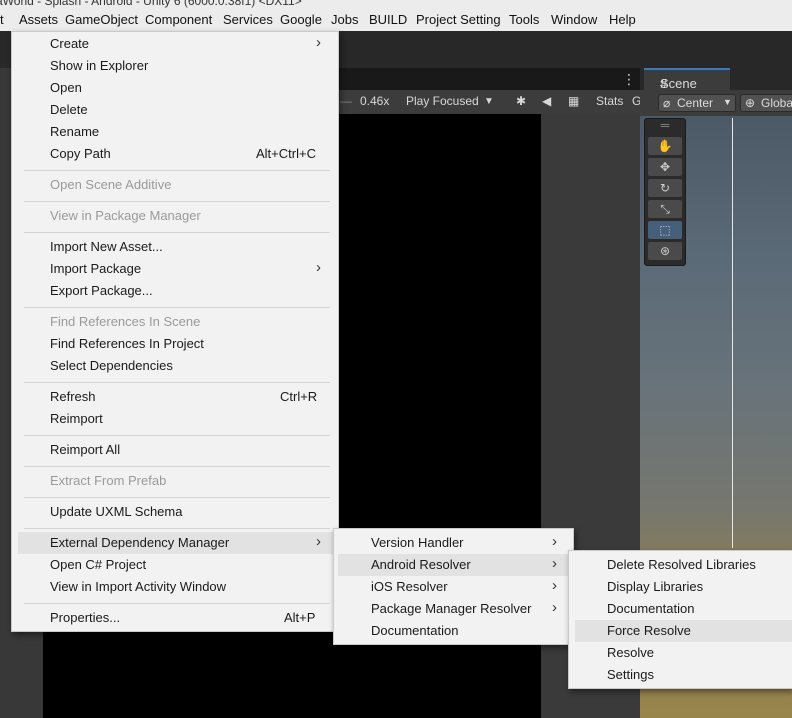  What do you see at coordinates (454, 609) in the screenshot?
I see `menu-item-package-manager-resolver: Package Manager Resolver ›` at bounding box center [454, 609].